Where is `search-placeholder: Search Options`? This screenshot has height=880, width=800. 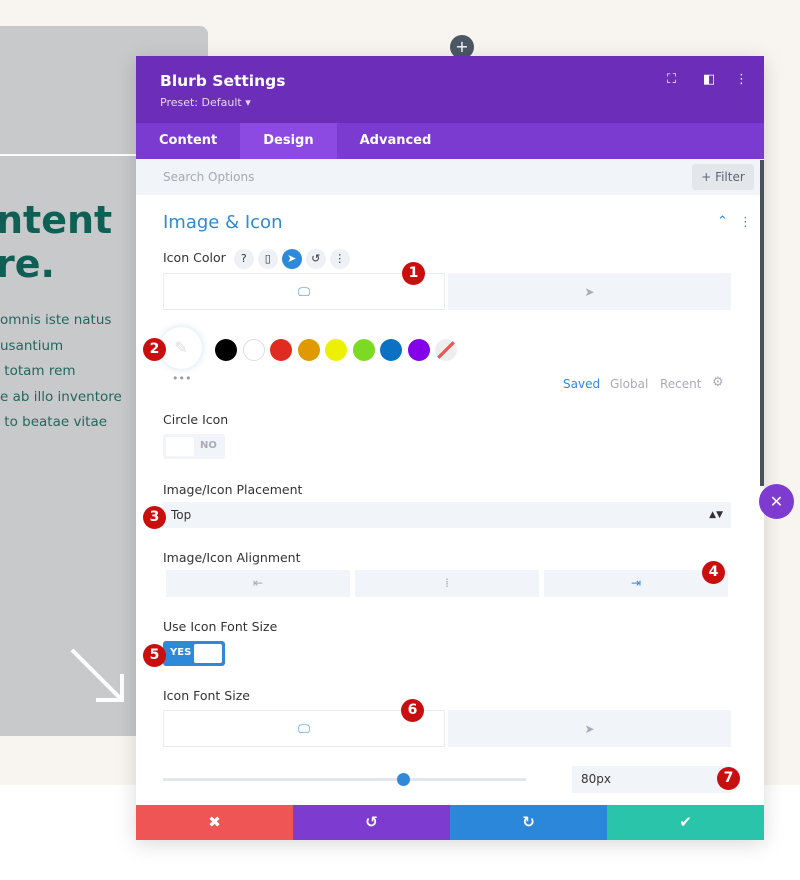
search-placeholder: Search Options is located at coordinates (209, 177).